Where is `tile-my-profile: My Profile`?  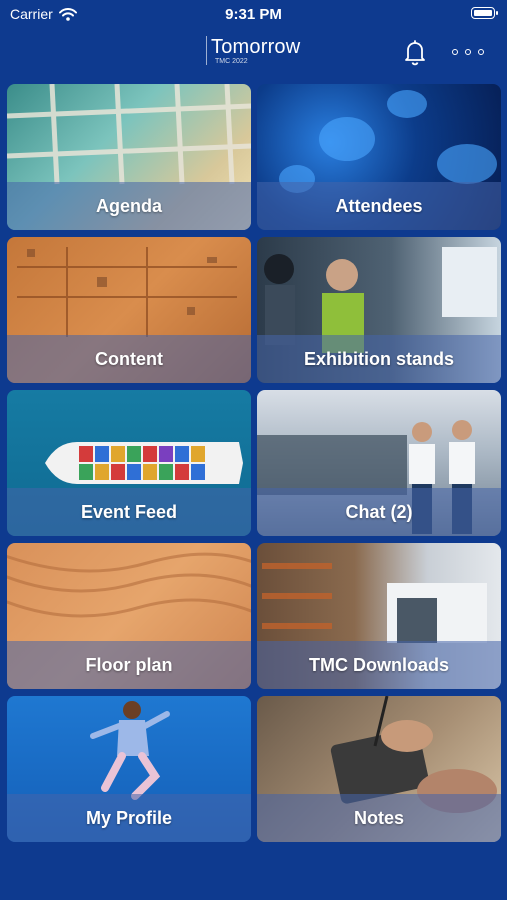
tile-my-profile: My Profile is located at coordinates (129, 769).